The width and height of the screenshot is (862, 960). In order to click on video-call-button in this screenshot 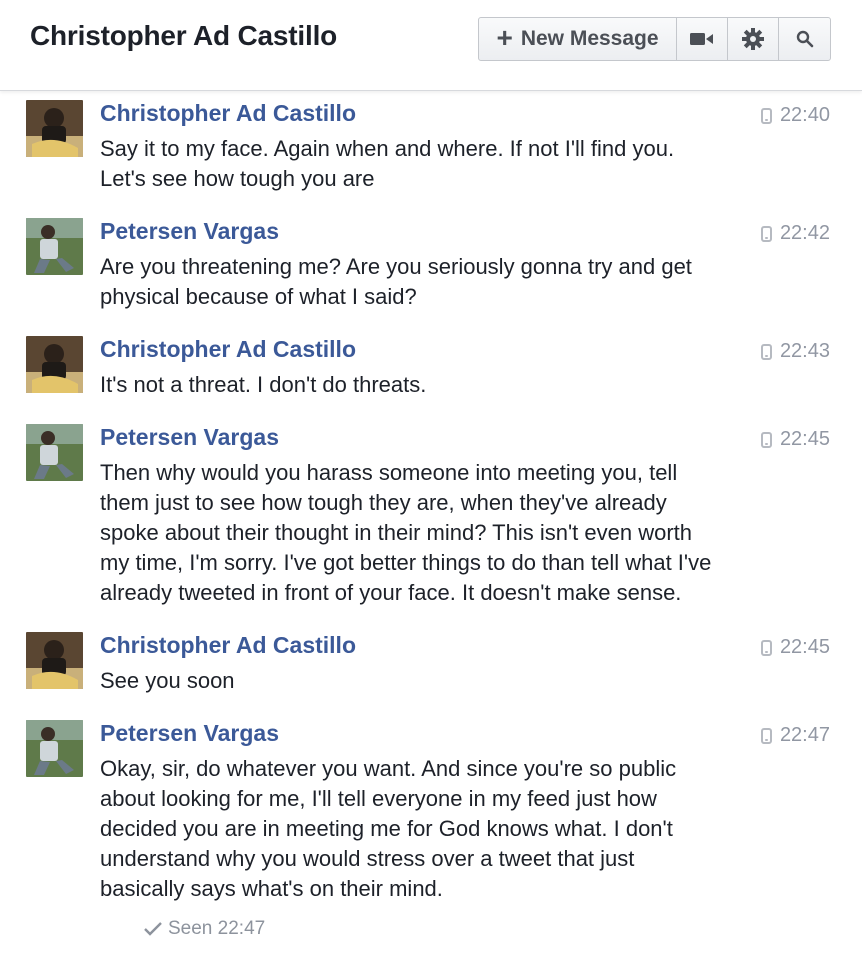, I will do `click(702, 39)`.